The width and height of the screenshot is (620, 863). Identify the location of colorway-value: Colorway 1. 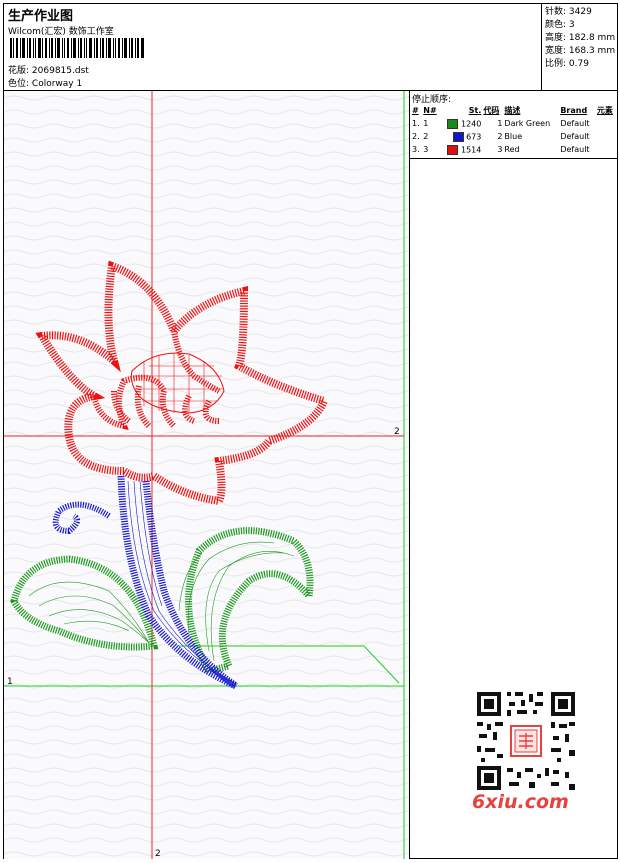
(57, 84).